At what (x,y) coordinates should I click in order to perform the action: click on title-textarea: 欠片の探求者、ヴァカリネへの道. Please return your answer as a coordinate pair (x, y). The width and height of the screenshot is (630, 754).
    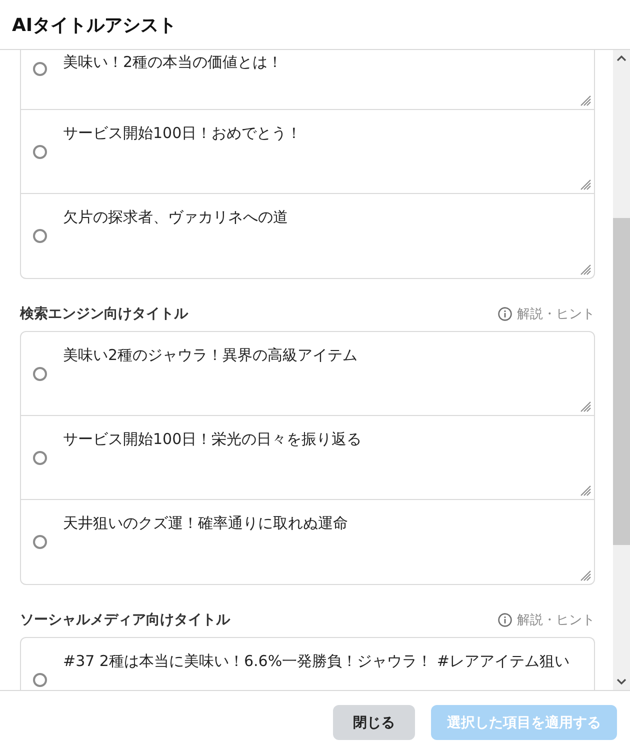
    Looking at the image, I should click on (324, 236).